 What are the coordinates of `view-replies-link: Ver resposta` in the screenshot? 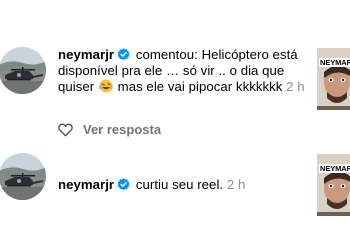 It's located at (122, 129).